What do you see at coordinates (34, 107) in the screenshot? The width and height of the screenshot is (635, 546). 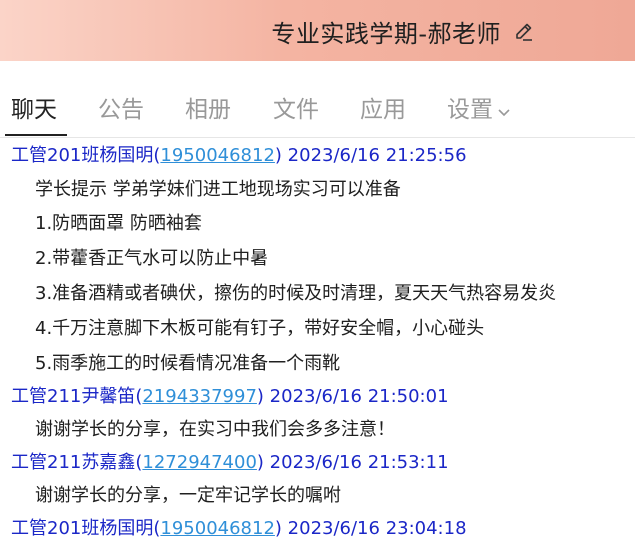 I see `tab-chat: 聊天` at bounding box center [34, 107].